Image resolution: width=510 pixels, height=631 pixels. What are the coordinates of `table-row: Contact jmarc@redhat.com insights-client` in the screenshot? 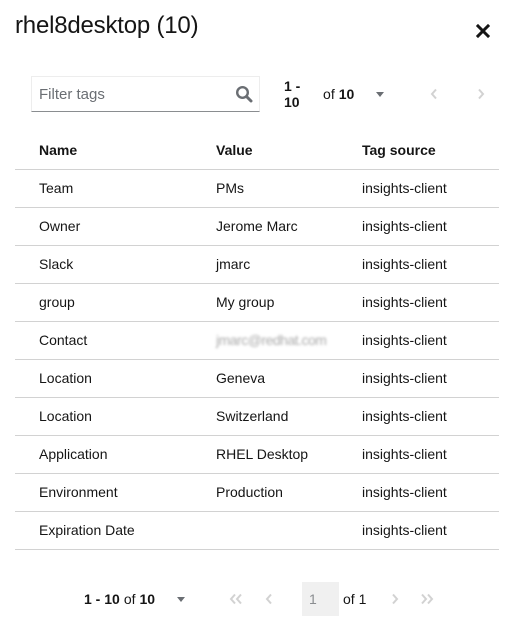 It's located at (257, 340).